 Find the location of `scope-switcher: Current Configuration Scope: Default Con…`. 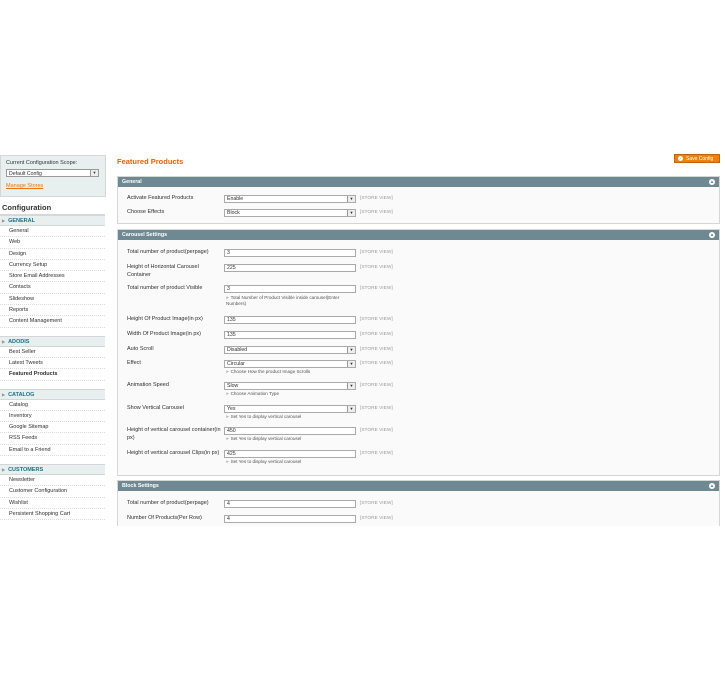

scope-switcher: Current Configuration Scope: Default Con… is located at coordinates (53, 176).